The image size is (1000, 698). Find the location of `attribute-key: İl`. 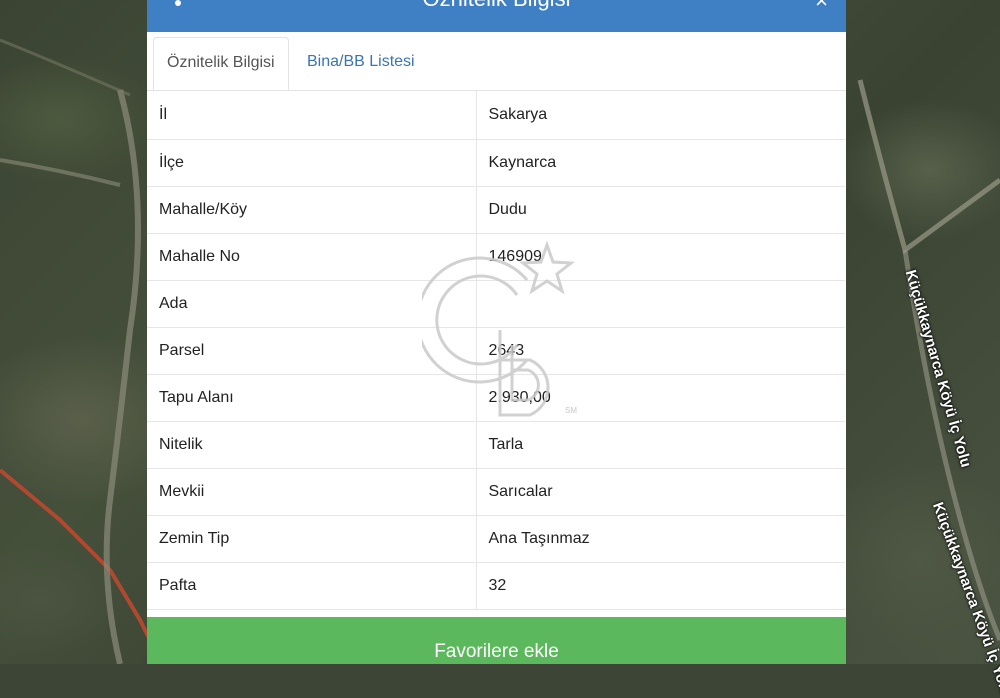

attribute-key: İl is located at coordinates (312, 115).